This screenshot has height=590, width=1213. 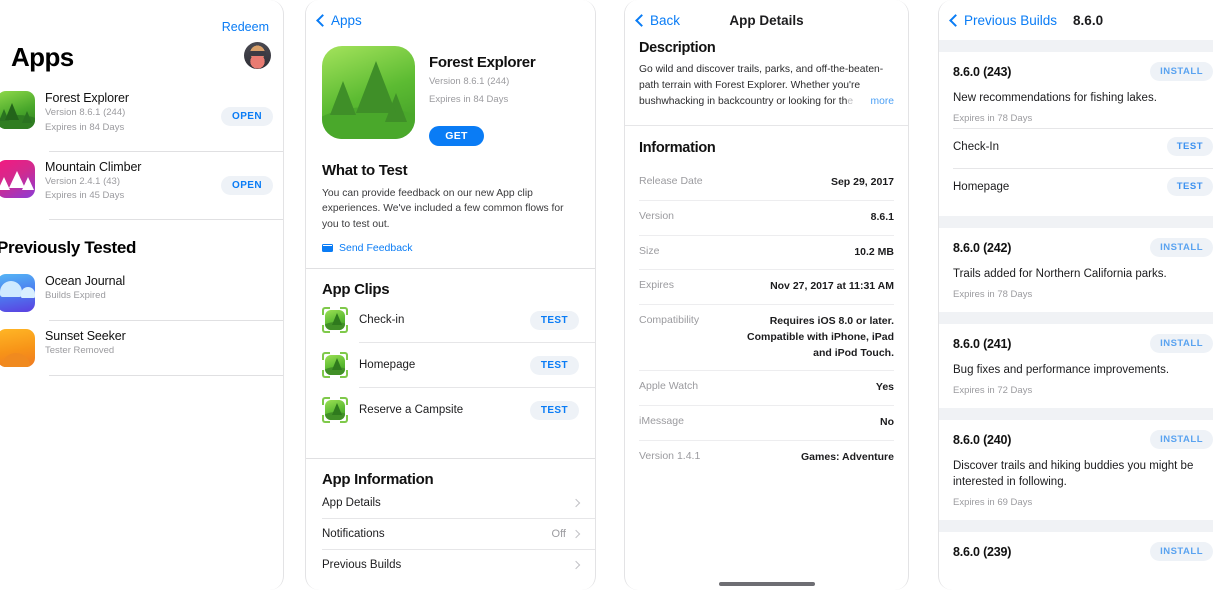 What do you see at coordinates (657, 215) in the screenshot?
I see `row-label: Version` at bounding box center [657, 215].